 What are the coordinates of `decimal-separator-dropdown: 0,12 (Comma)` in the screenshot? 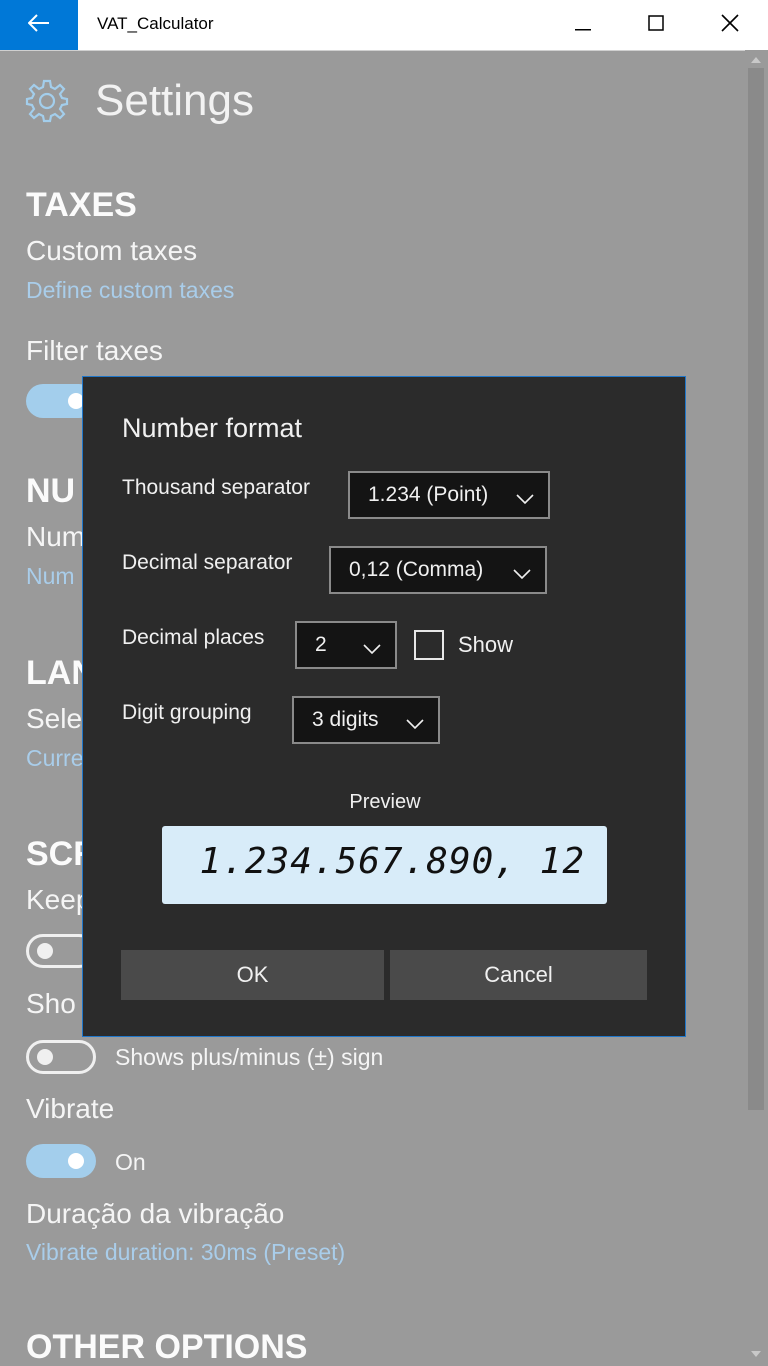 It's located at (438, 570).